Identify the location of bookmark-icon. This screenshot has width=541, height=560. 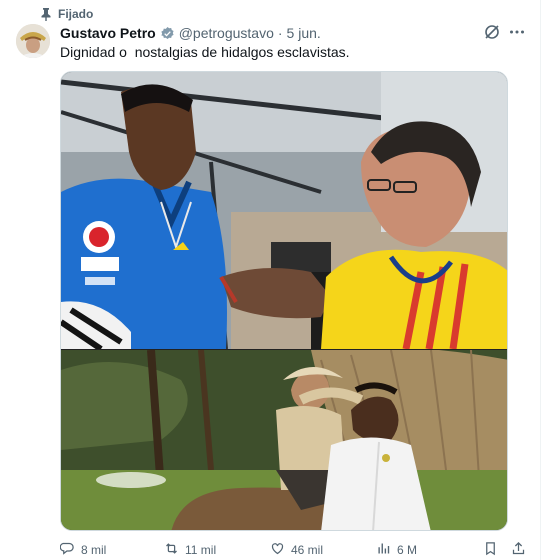
(490, 550).